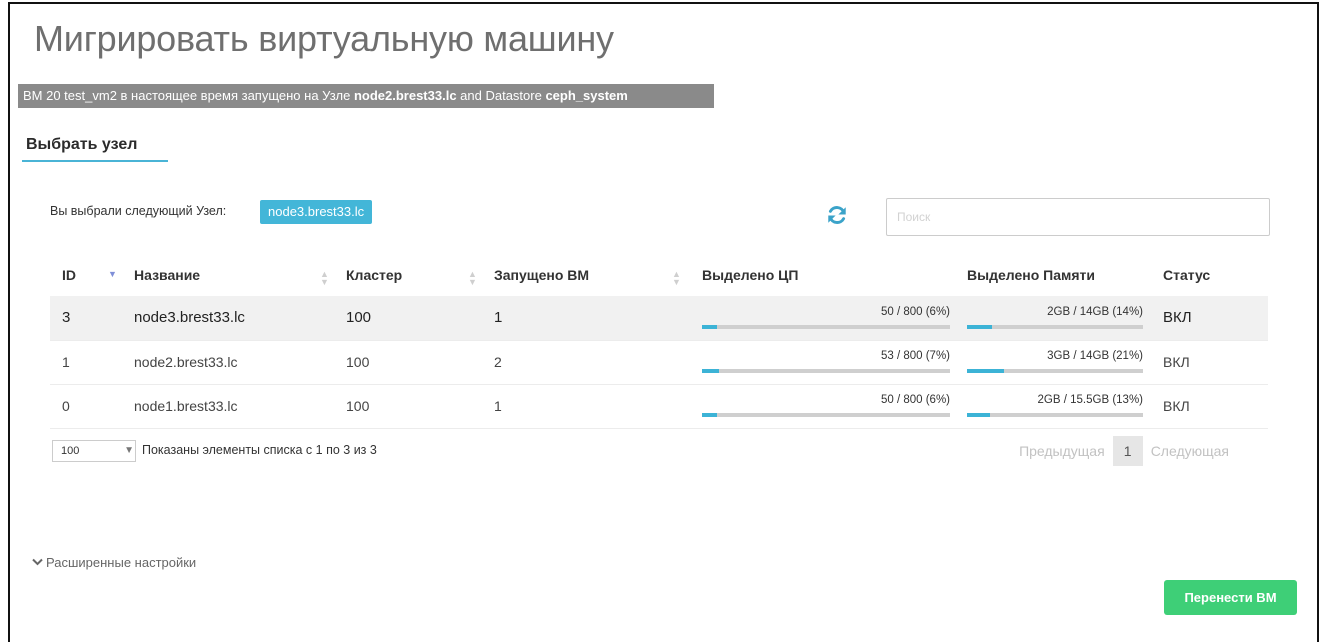 The width and height of the screenshot is (1328, 642). What do you see at coordinates (95, 149) in the screenshot?
I see `tab-select-host: Выбрать узел` at bounding box center [95, 149].